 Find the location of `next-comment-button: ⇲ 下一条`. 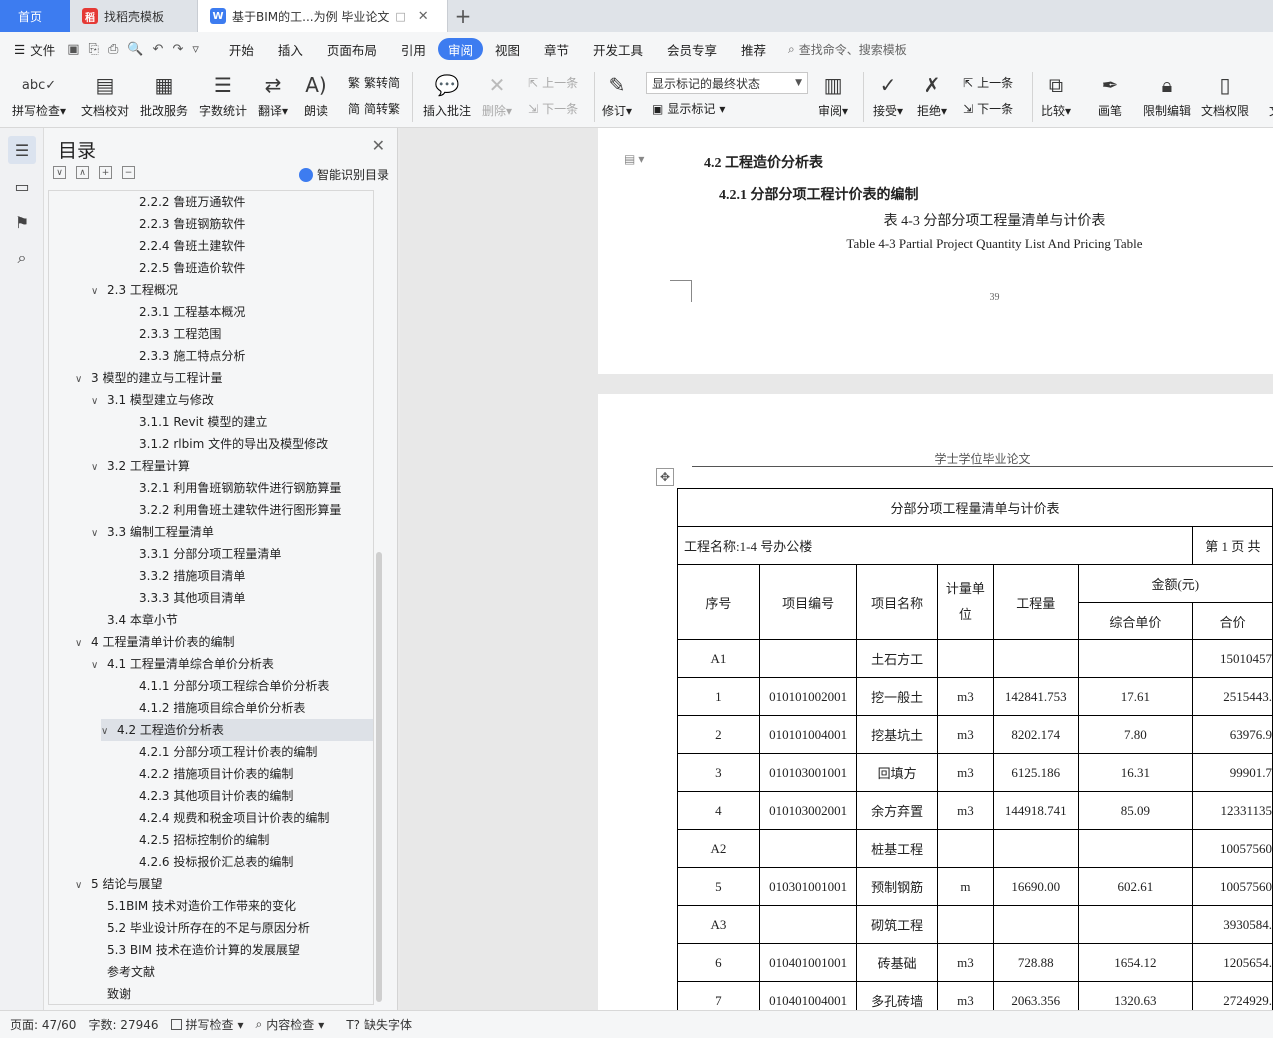

next-comment-button: ⇲ 下一条 is located at coordinates (553, 108).